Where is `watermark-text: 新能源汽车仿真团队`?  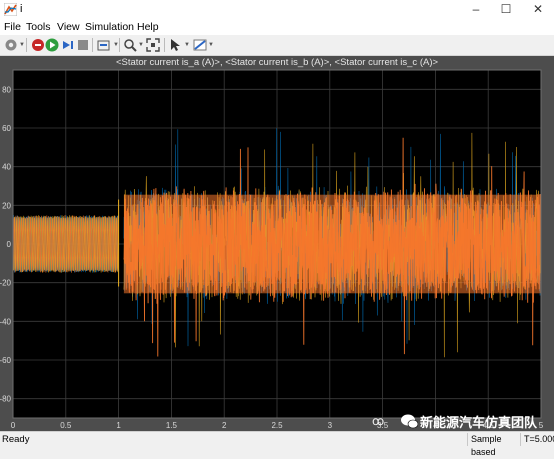
watermark-text: 新能源汽车仿真团队 is located at coordinates (479, 422).